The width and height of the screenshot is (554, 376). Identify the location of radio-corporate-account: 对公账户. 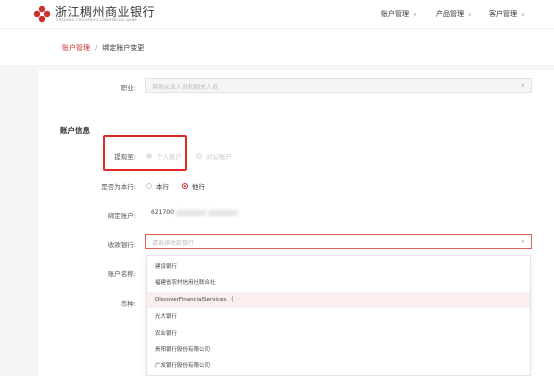
(214, 156).